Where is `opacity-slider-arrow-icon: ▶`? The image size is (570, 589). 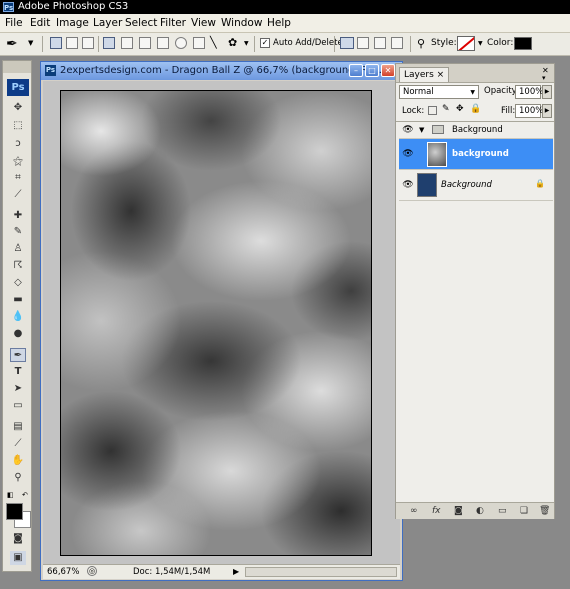
opacity-slider-arrow-icon: ▶ is located at coordinates (547, 92).